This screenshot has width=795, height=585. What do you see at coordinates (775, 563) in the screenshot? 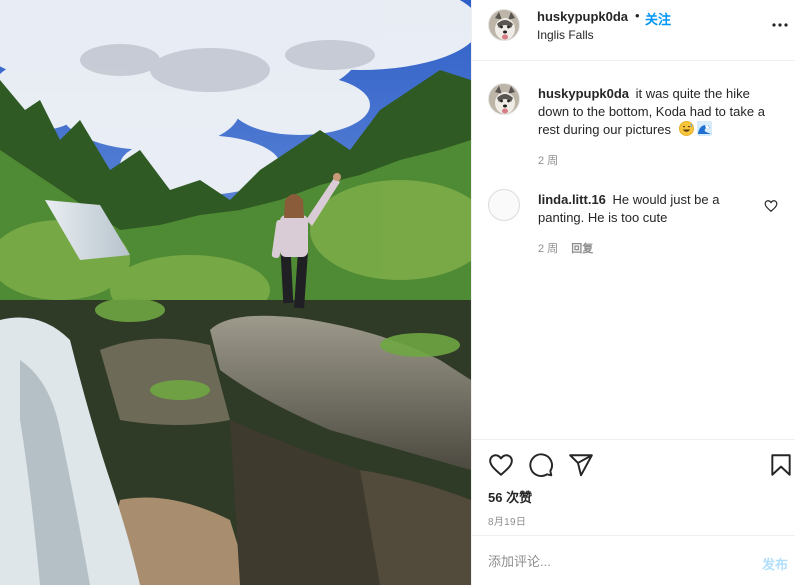
I see `post-comment-button: 发布` at bounding box center [775, 563].